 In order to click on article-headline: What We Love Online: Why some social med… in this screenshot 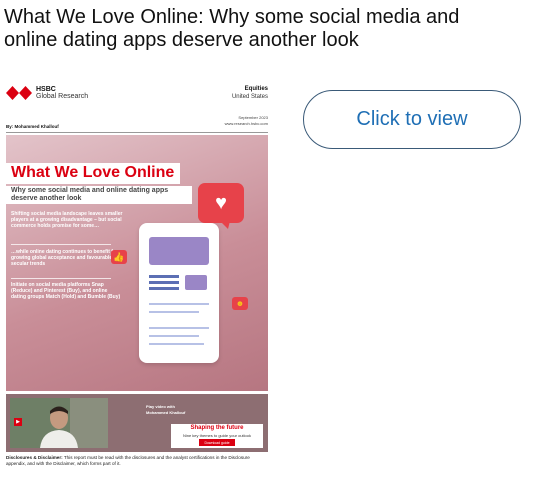, I will do `click(232, 28)`.